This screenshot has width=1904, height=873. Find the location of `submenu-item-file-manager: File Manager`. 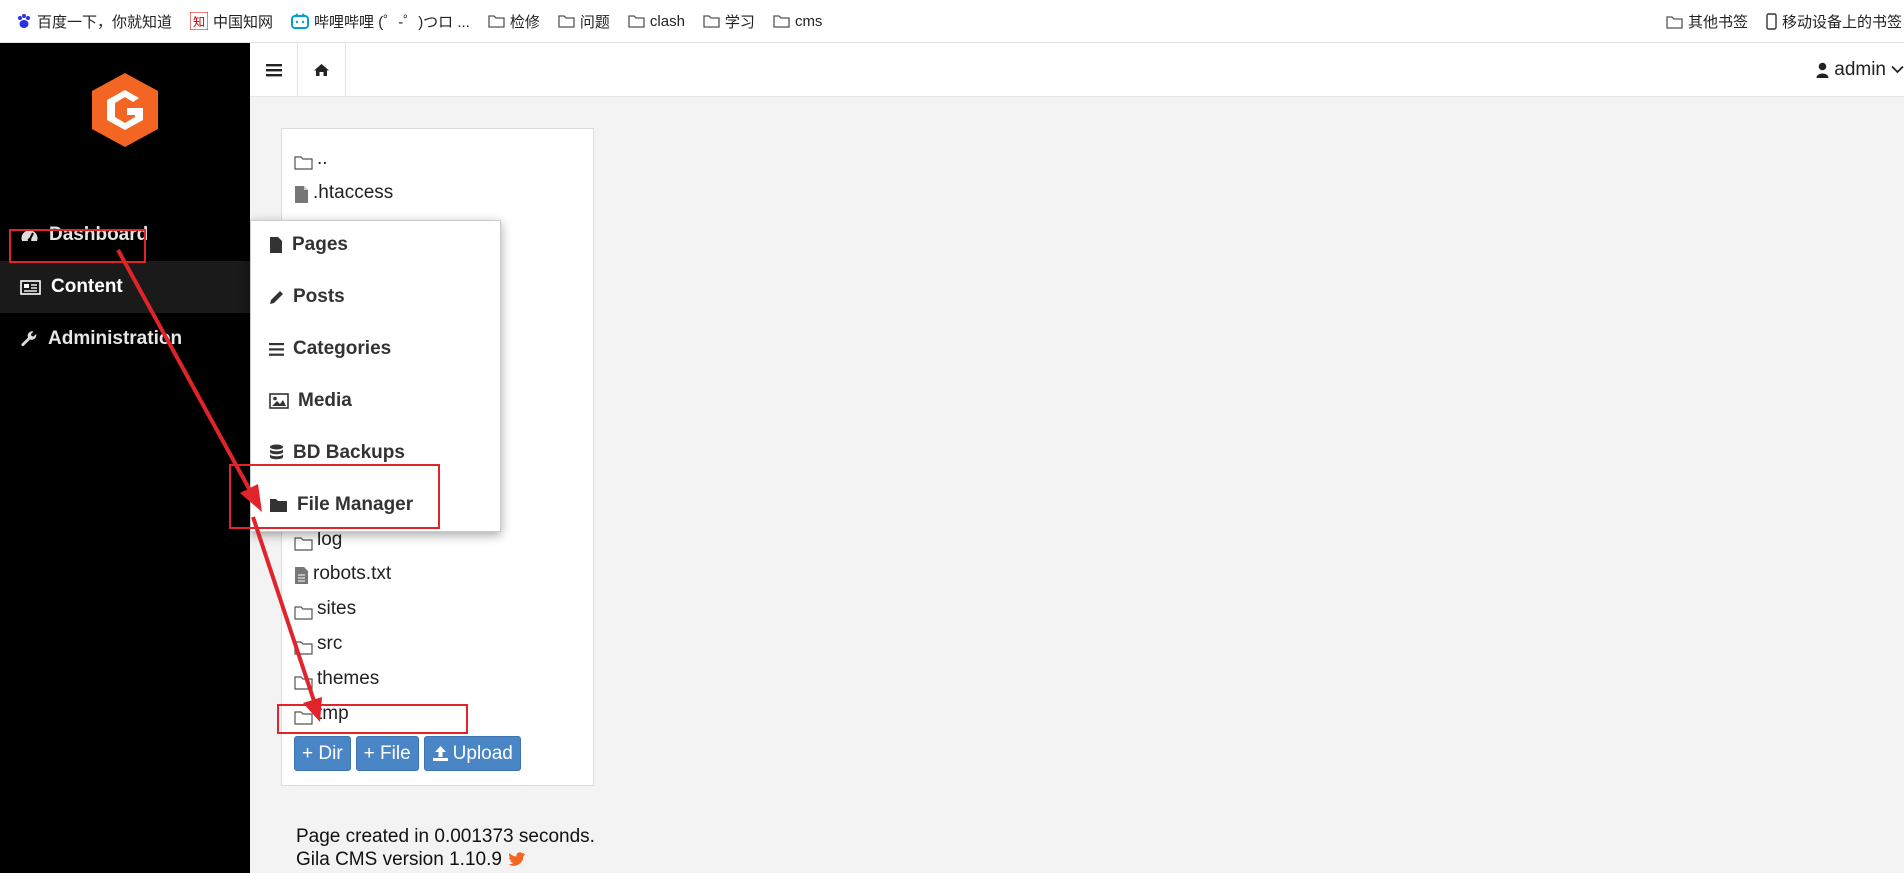

submenu-item-file-manager: File Manager is located at coordinates (341, 505).